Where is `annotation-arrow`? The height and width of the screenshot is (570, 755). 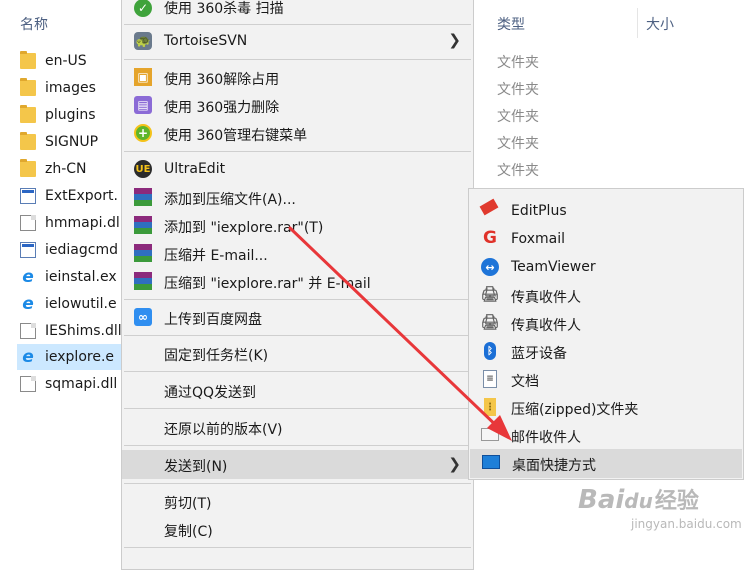
annotation-arrow is located at coordinates (400, 333).